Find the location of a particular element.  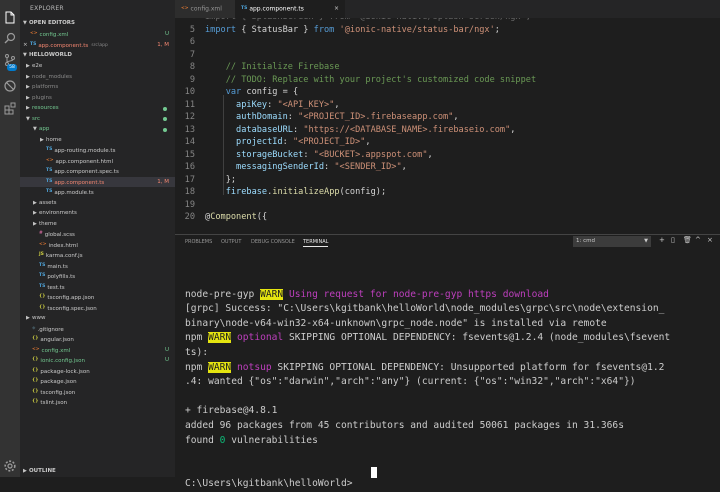

code-token: config = { is located at coordinates (270, 92).